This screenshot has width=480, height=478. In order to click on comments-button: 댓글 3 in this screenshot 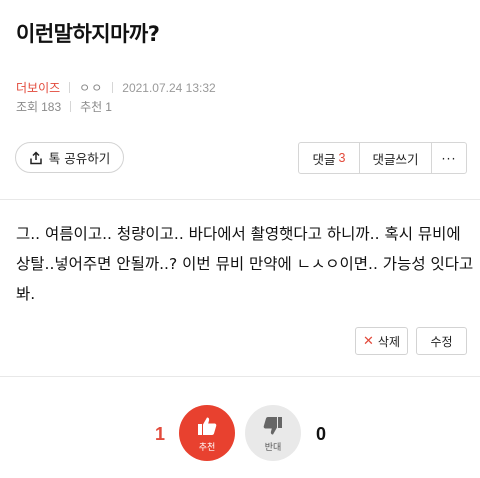, I will do `click(329, 158)`.